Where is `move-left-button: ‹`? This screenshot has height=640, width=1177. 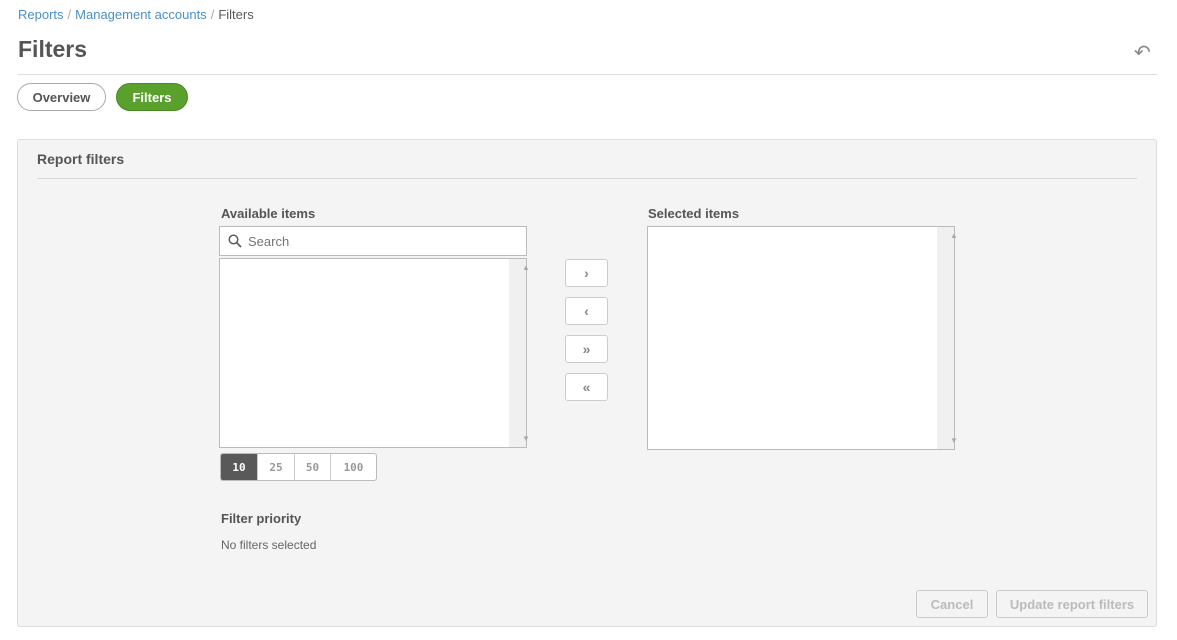
move-left-button: ‹ is located at coordinates (586, 311).